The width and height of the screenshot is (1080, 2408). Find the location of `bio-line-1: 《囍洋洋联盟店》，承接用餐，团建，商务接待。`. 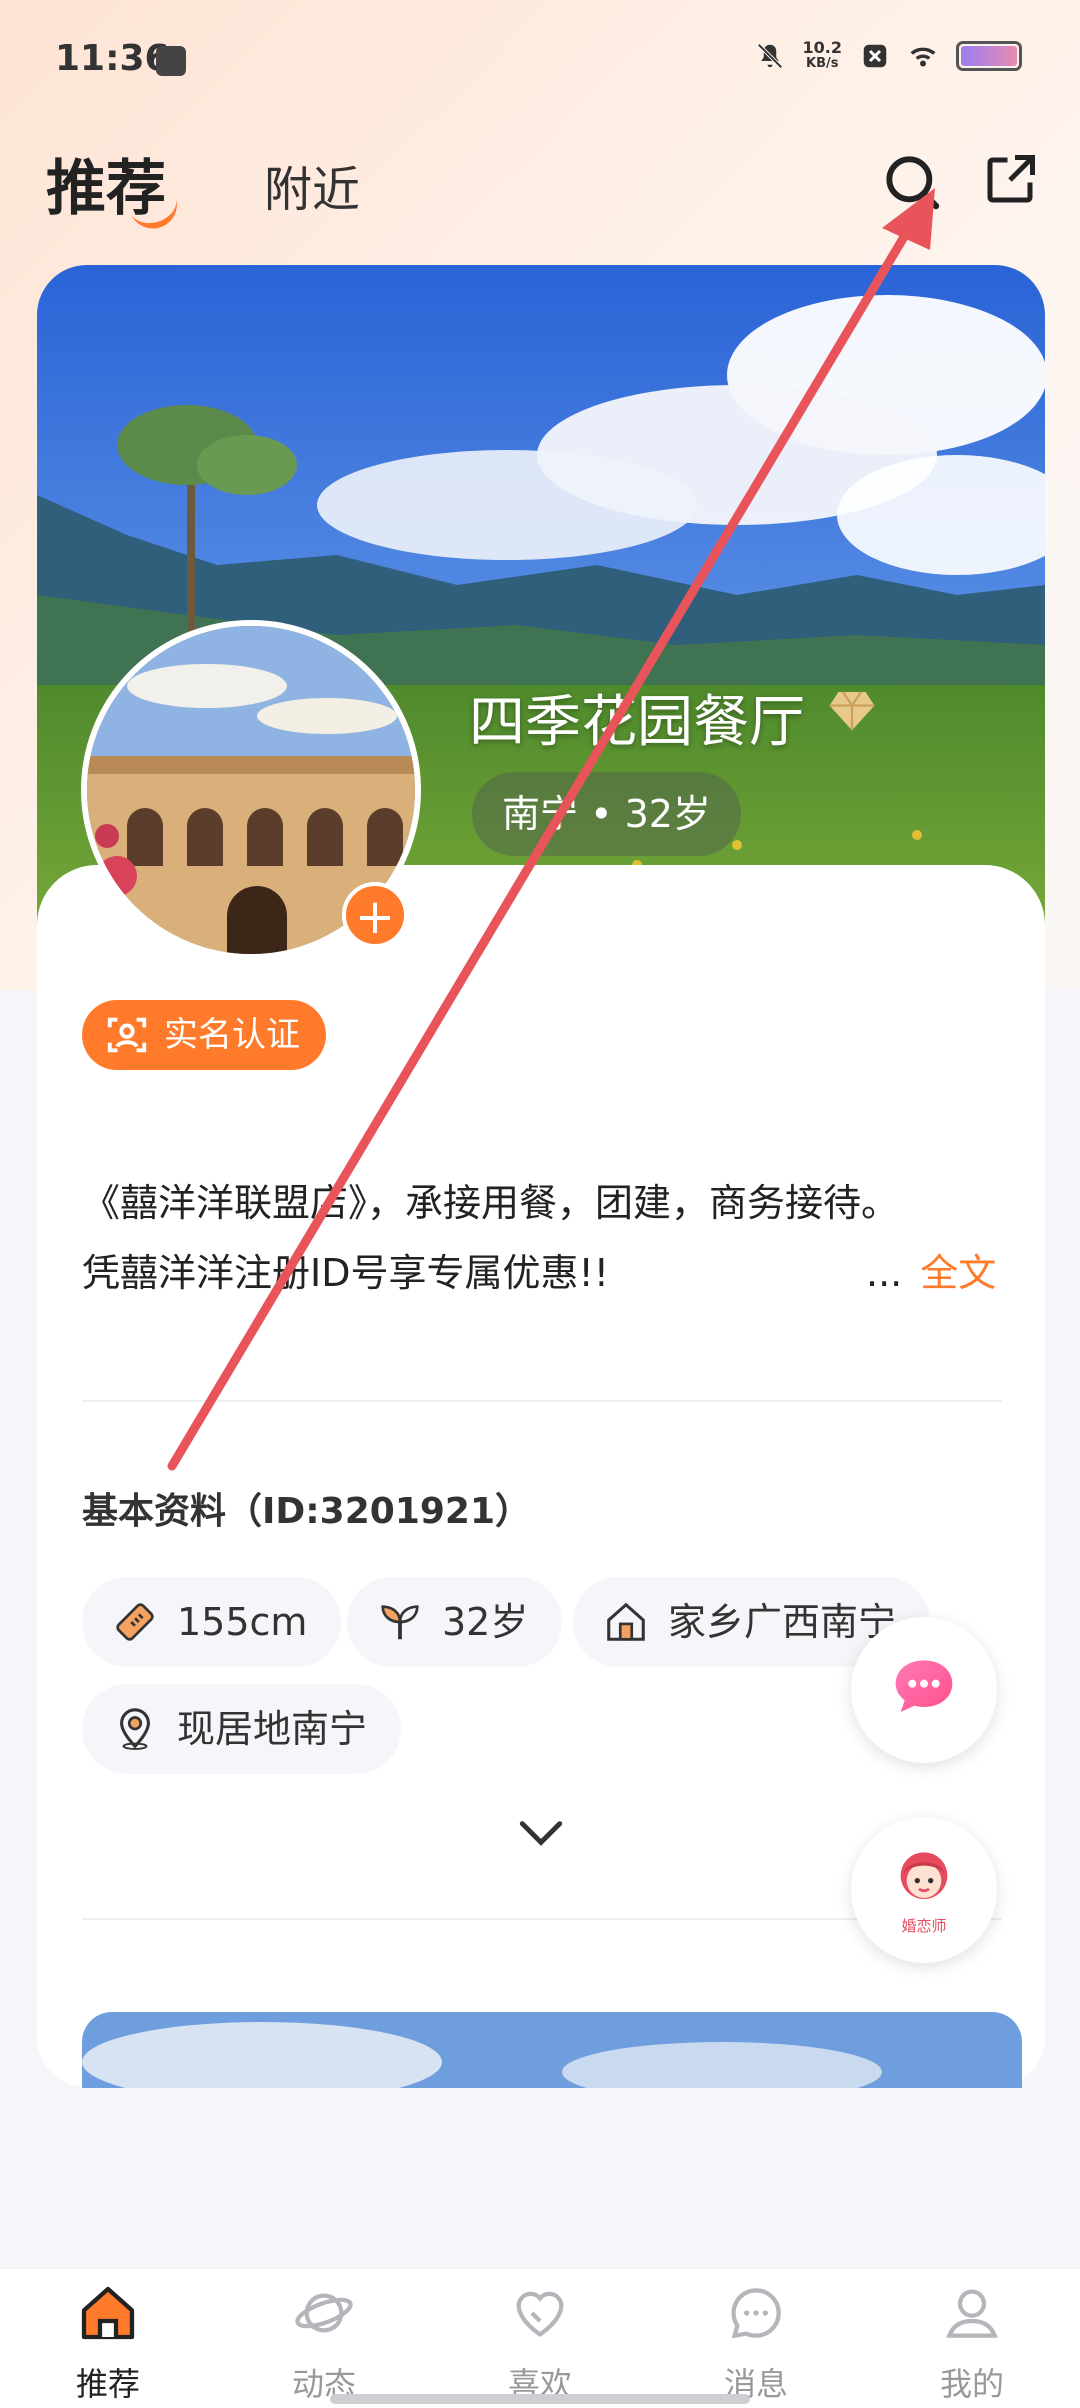

bio-line-1: 《囍洋洋联盟店》，承接用餐，团建，商务接待。 is located at coordinates (491, 1203).